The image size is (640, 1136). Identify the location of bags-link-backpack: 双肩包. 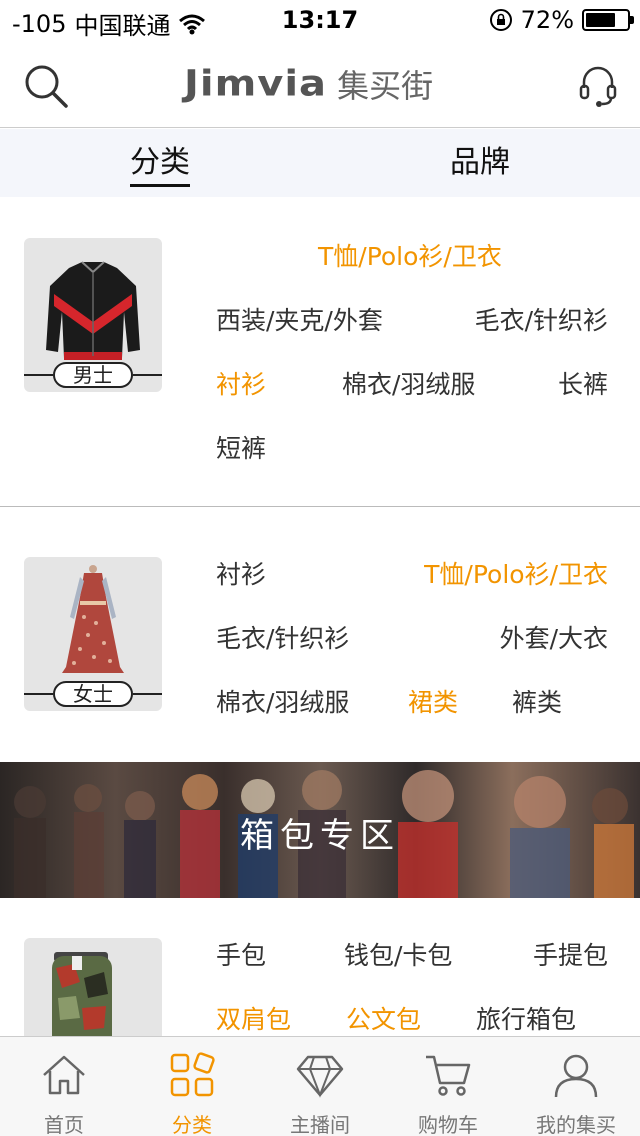
(253, 1018).